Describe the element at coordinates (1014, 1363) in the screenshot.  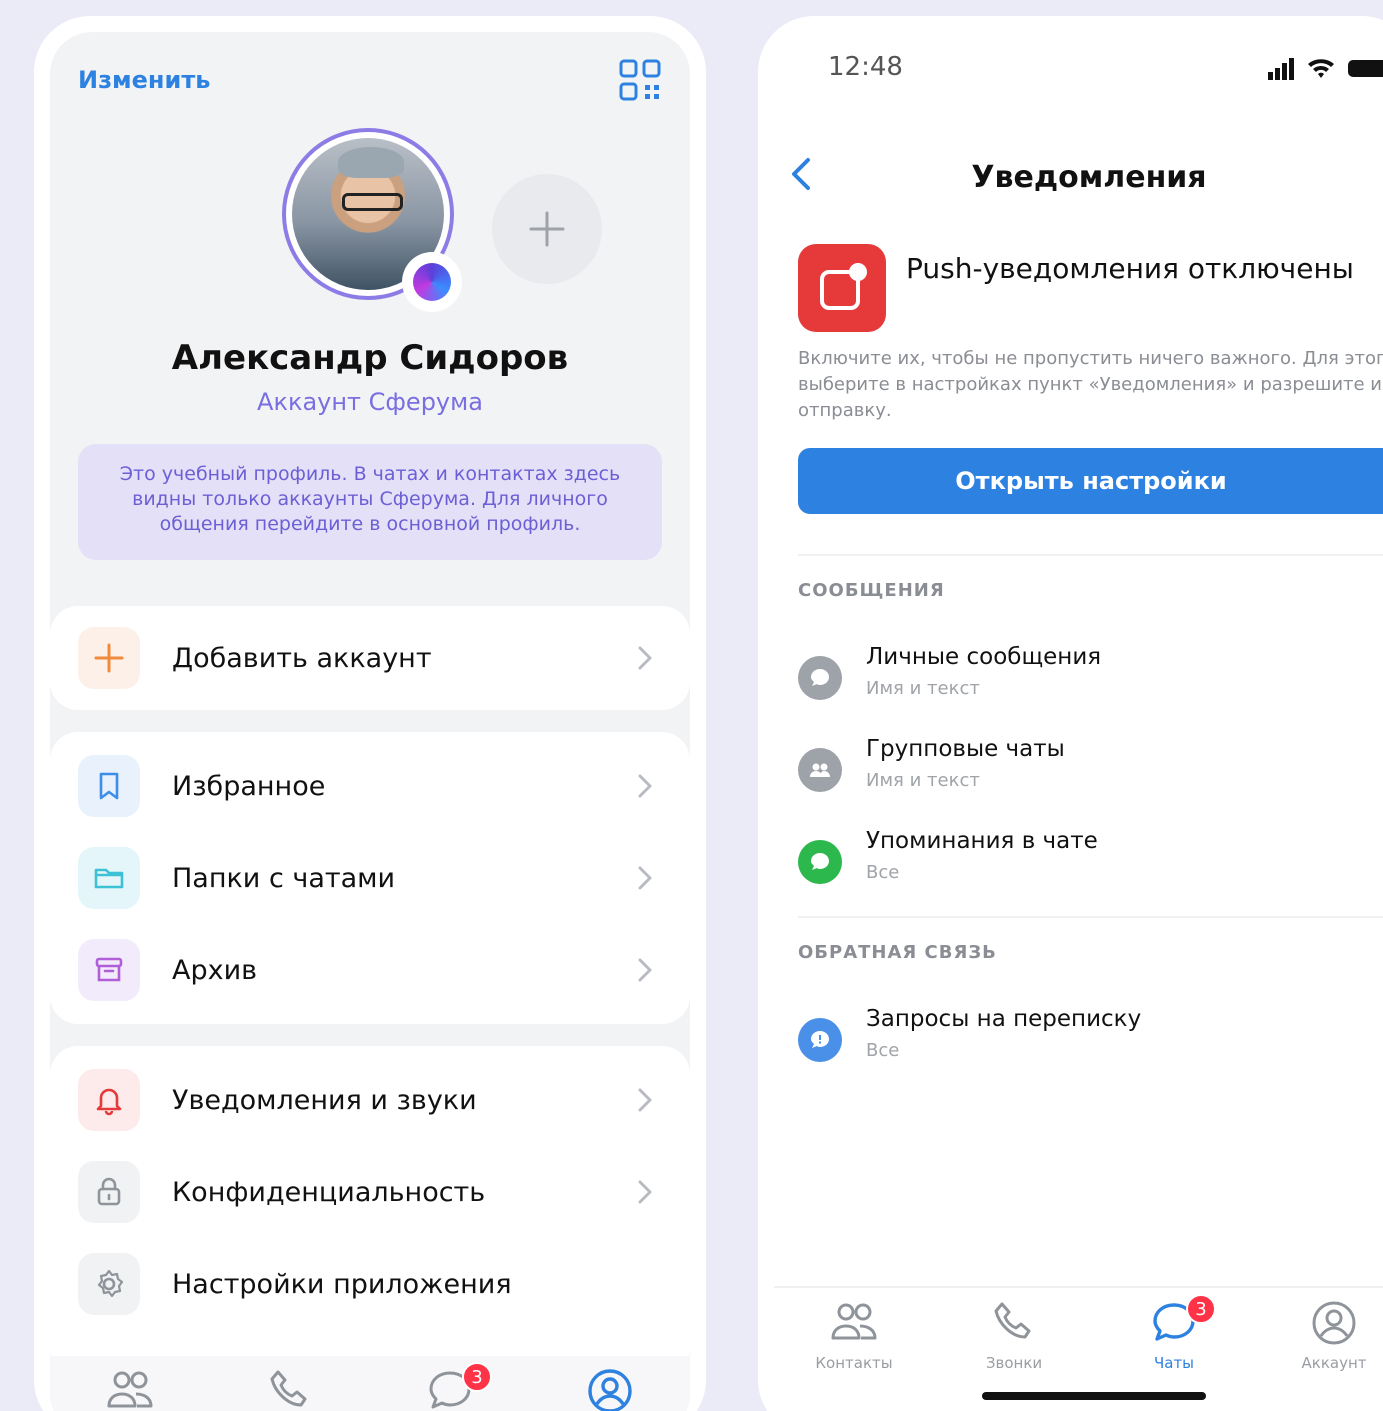
I see `tab-label: Звонки` at that location.